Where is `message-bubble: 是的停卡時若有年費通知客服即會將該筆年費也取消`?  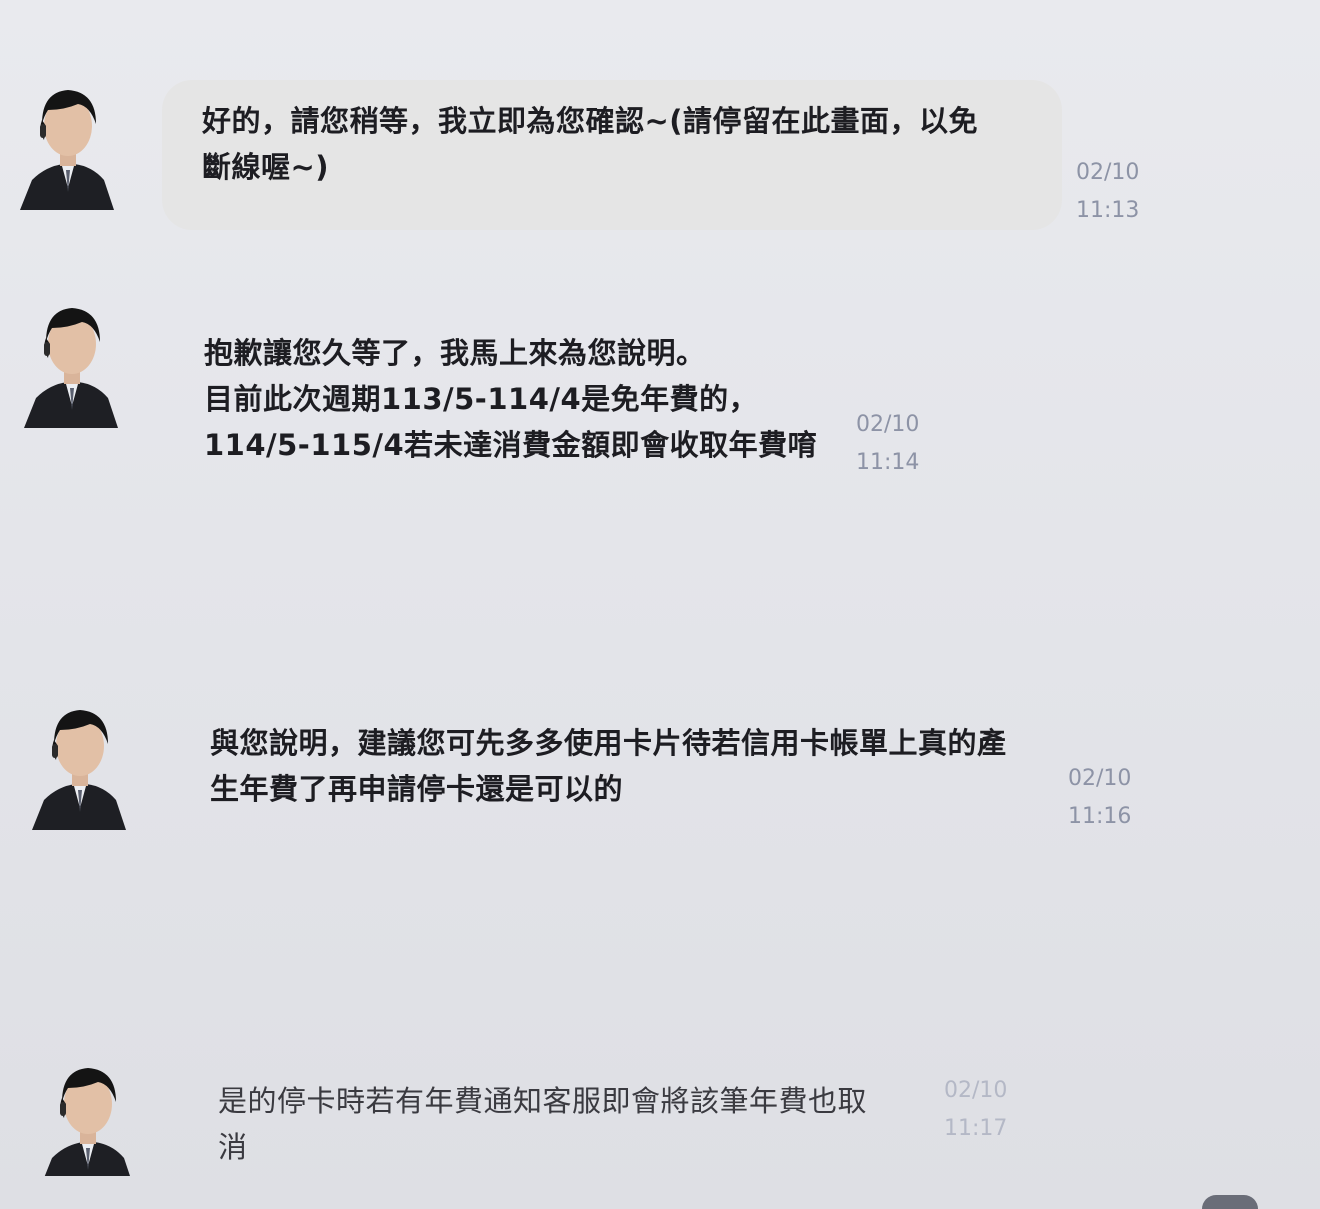 message-bubble: 是的停卡時若有年費通知客服即會將該筆年費也取消 is located at coordinates (548, 1112).